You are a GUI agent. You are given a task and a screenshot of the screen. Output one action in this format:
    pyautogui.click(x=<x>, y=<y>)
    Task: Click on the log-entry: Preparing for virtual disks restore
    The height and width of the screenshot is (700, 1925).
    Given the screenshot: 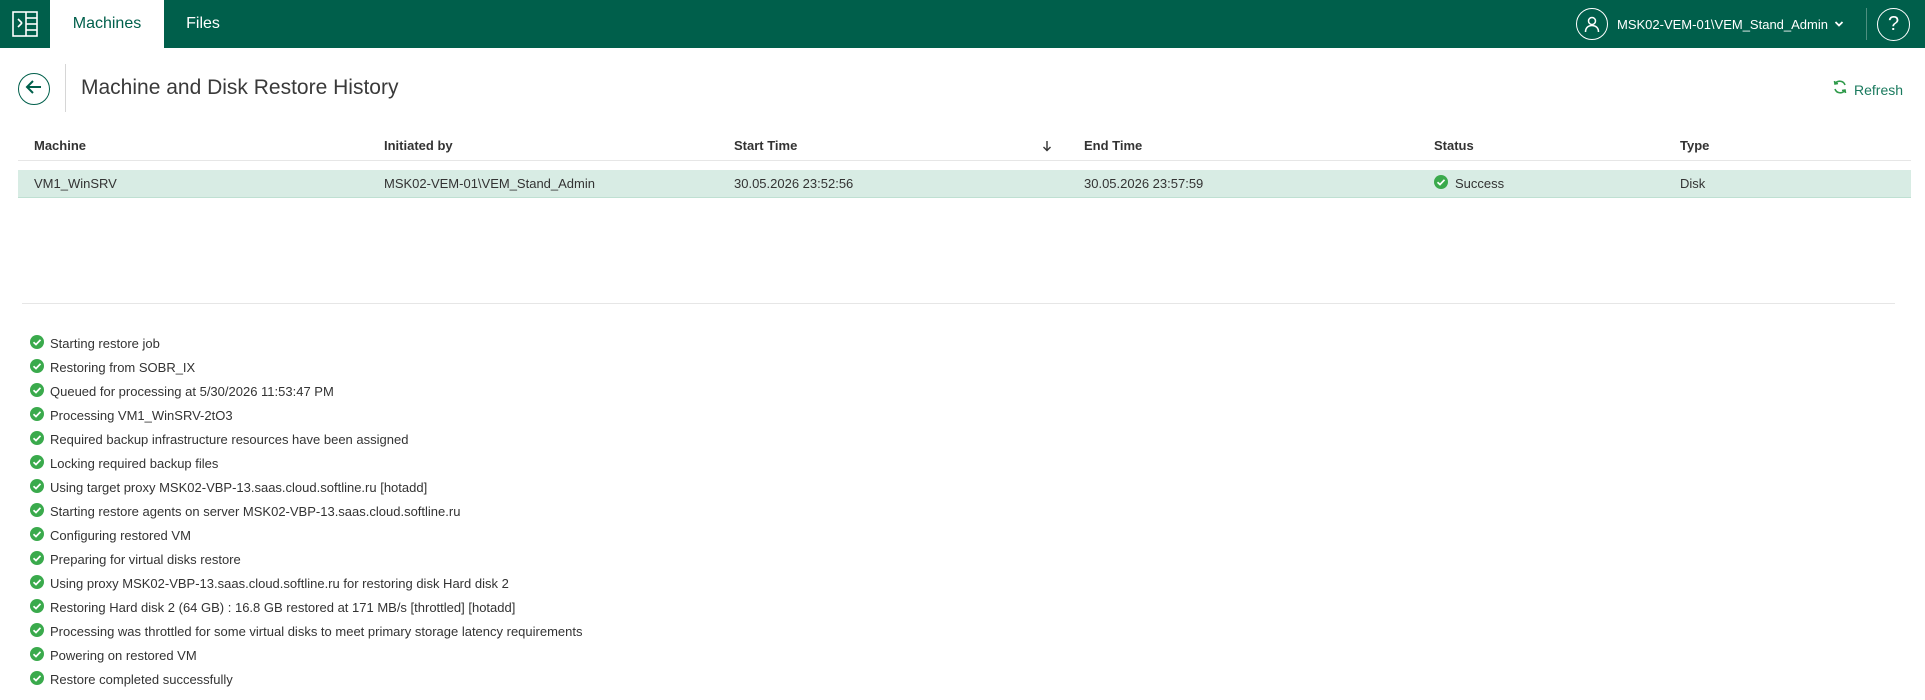 What is the action you would take?
    pyautogui.click(x=306, y=559)
    